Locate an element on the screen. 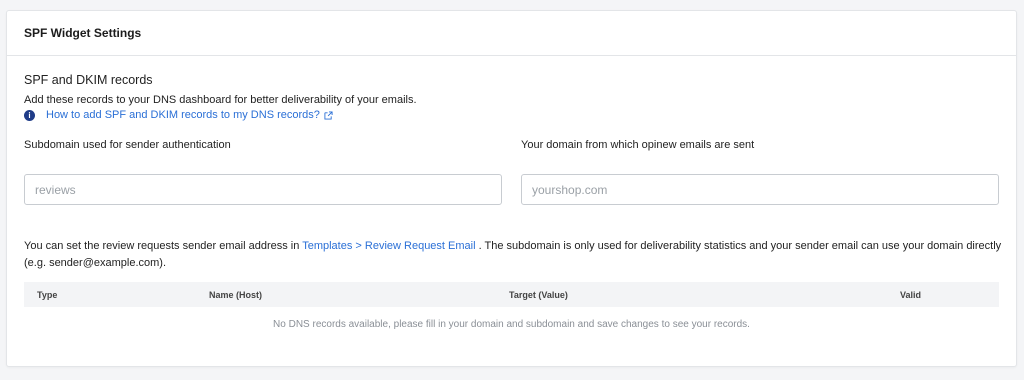  info-icon: i is located at coordinates (29, 115).